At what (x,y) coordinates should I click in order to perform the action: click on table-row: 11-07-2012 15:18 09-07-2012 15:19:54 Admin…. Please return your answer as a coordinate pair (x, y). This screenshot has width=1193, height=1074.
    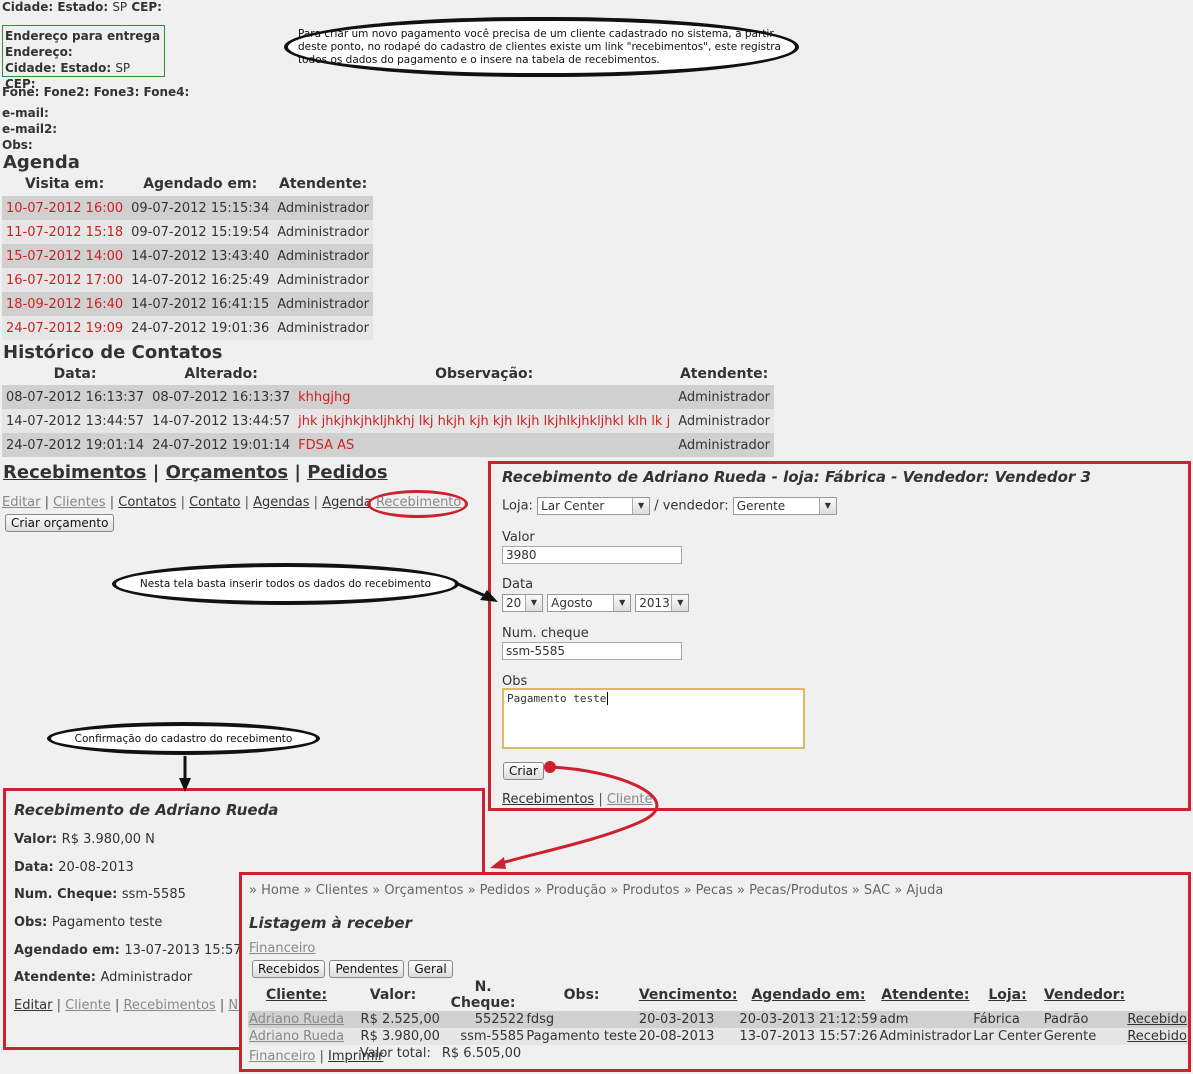
    Looking at the image, I should click on (188, 232).